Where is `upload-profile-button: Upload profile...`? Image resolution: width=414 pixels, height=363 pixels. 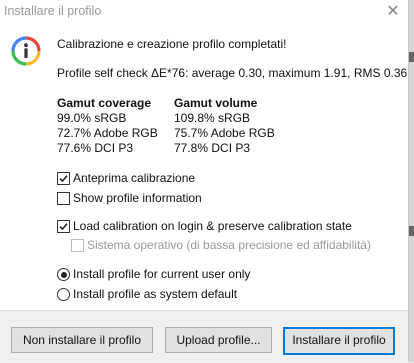
upload-profile-button: Upload profile... is located at coordinates (218, 340).